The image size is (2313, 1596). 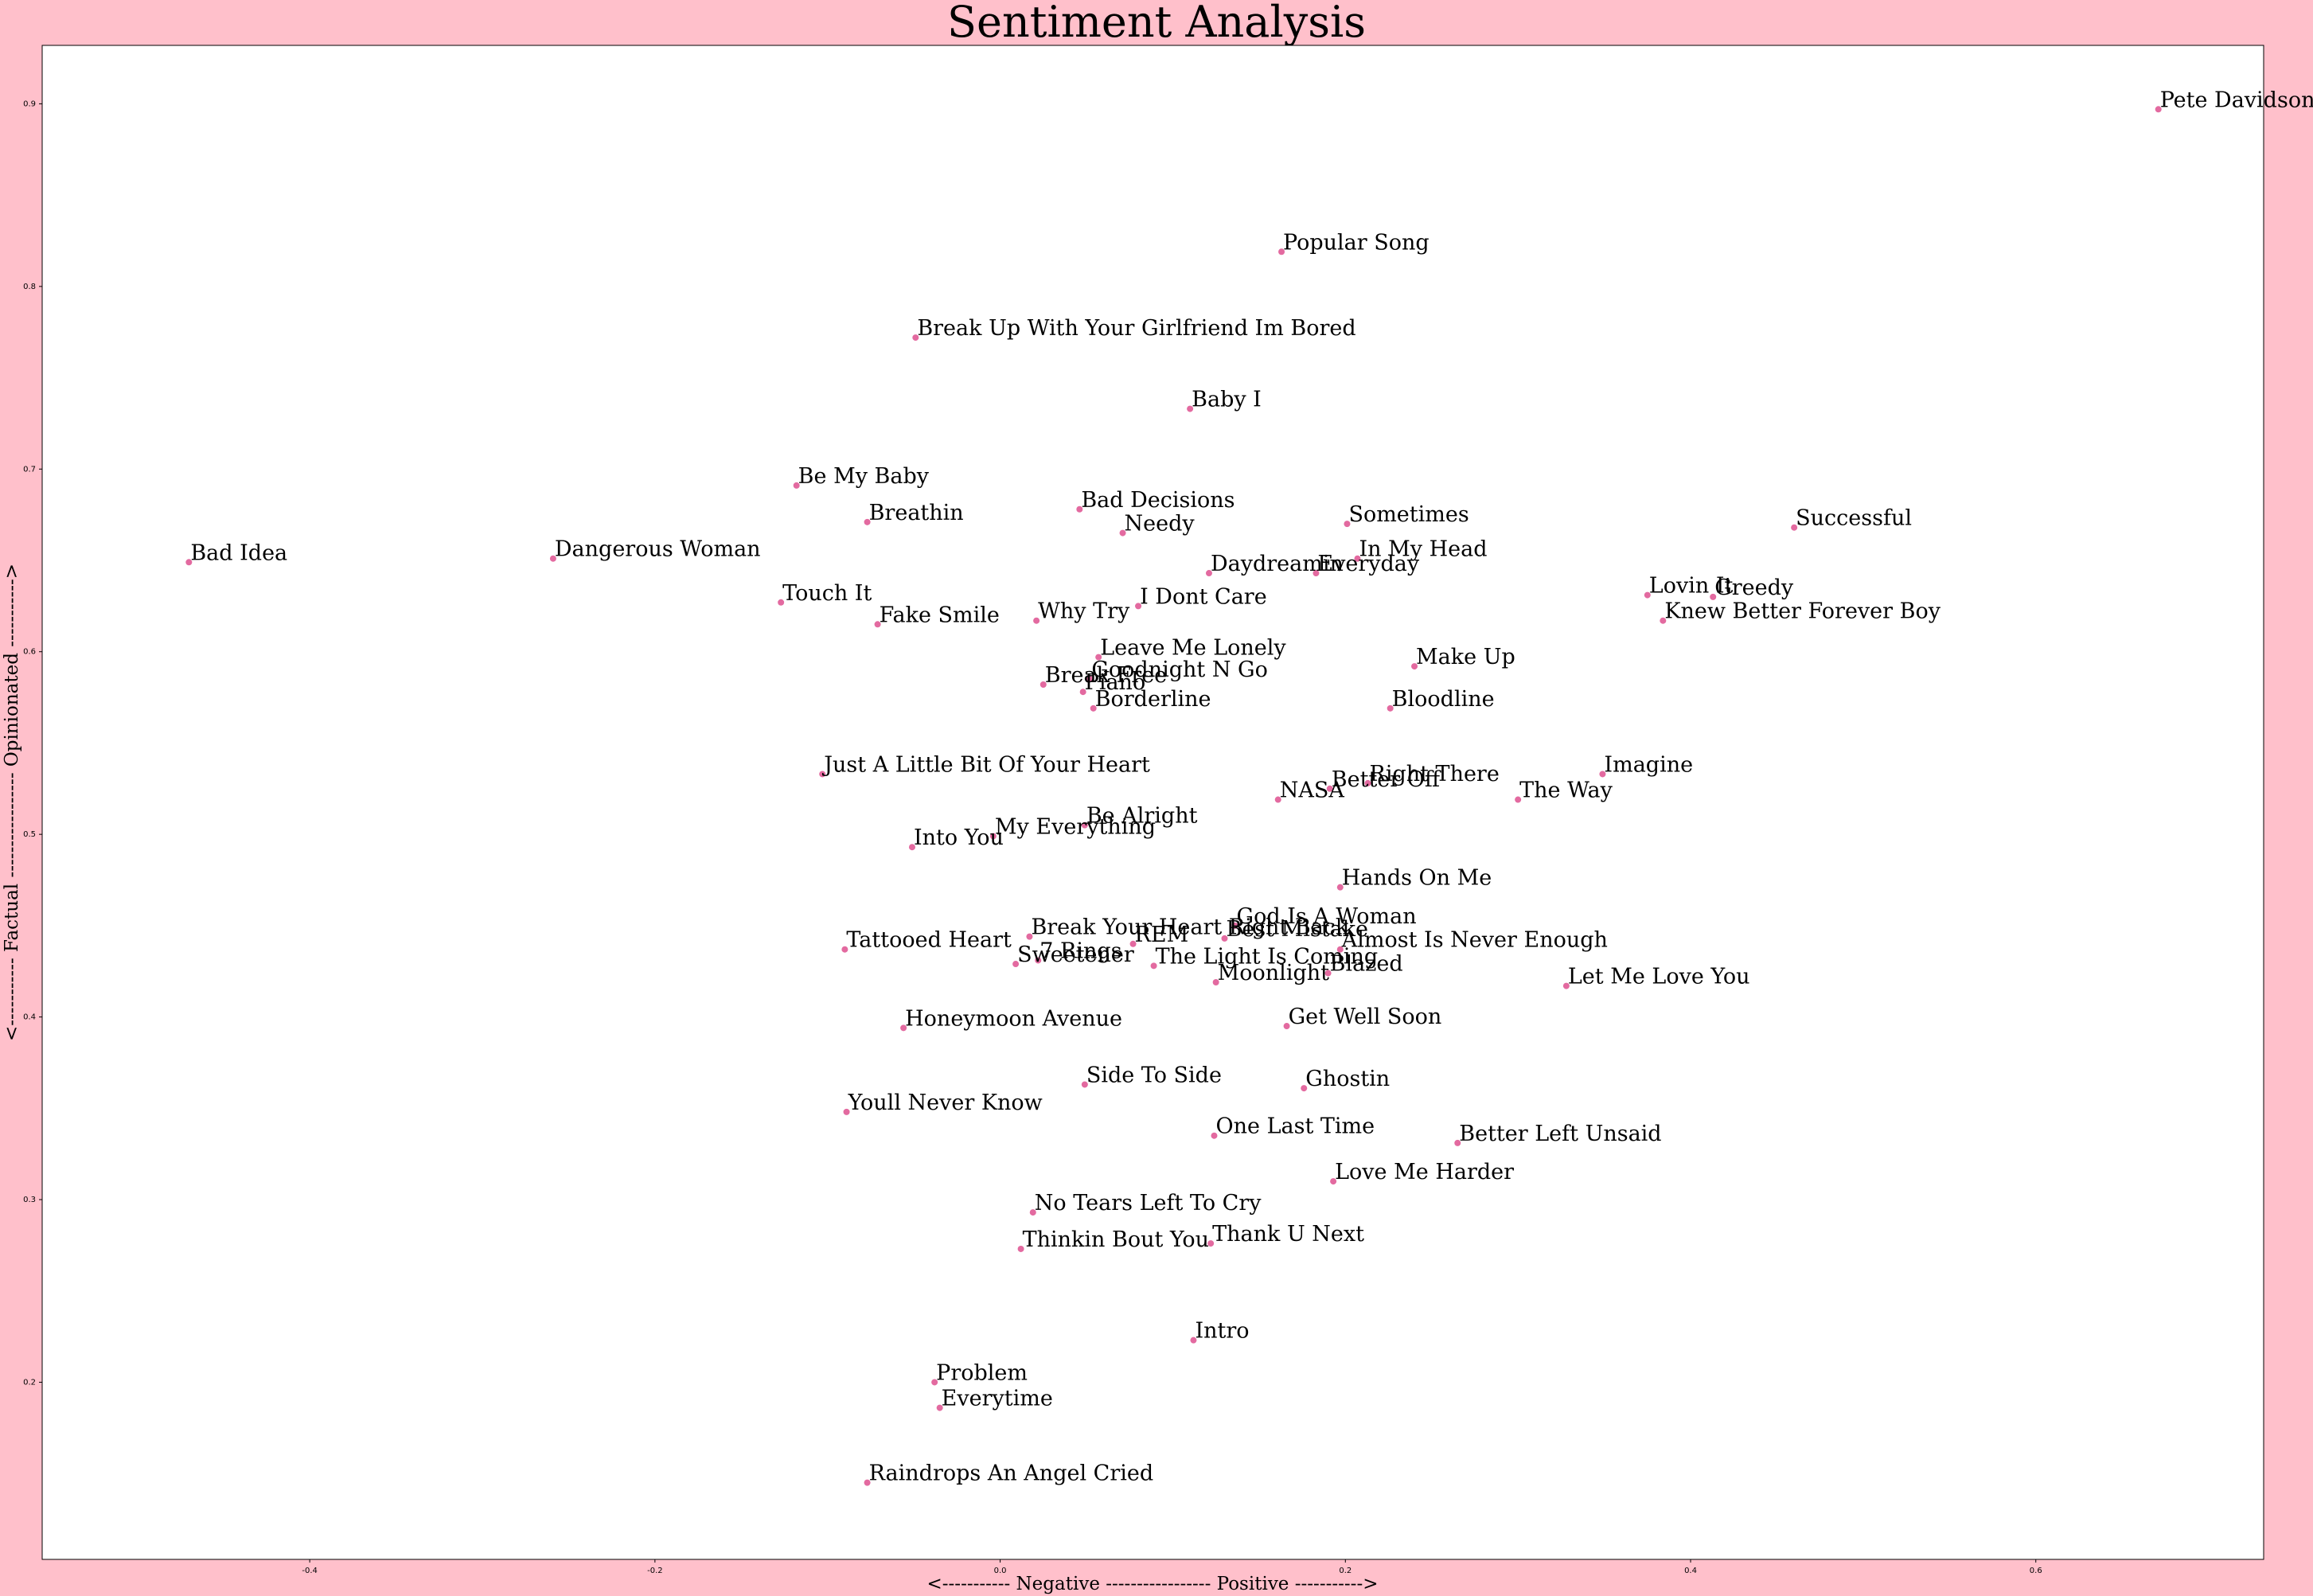 I want to click on data-label: Let Me Love You, so click(x=1659, y=977).